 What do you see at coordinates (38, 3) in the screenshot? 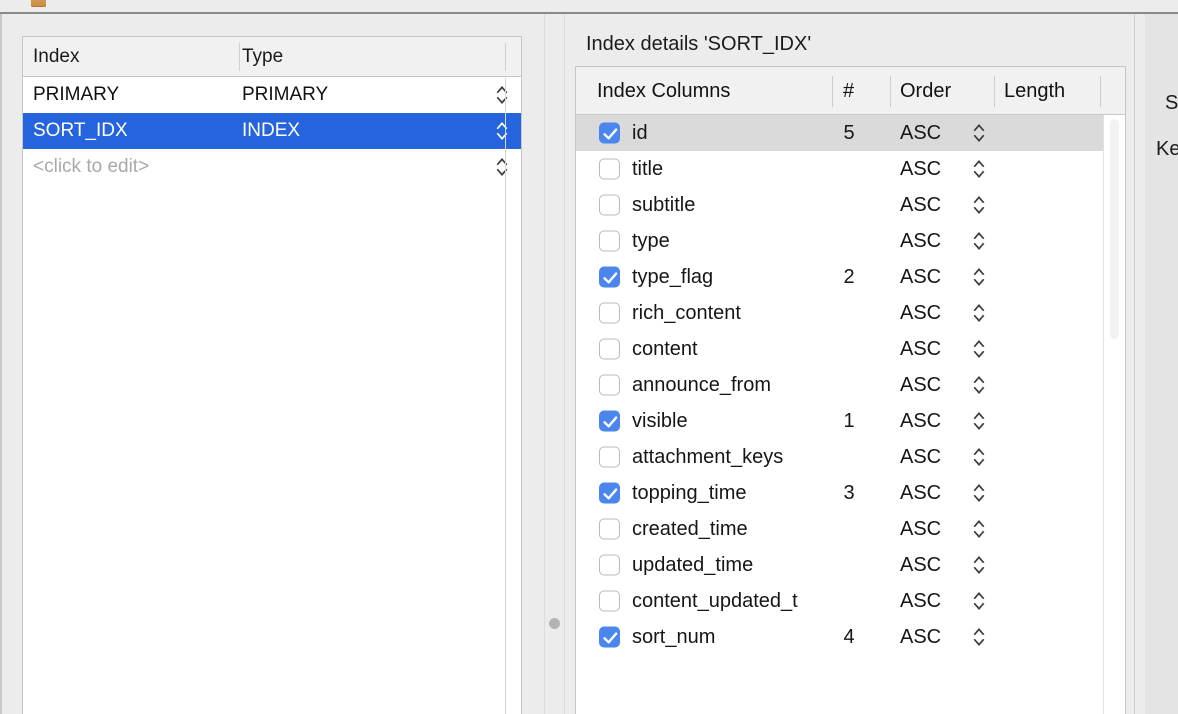
I see `table-tab-icon` at bounding box center [38, 3].